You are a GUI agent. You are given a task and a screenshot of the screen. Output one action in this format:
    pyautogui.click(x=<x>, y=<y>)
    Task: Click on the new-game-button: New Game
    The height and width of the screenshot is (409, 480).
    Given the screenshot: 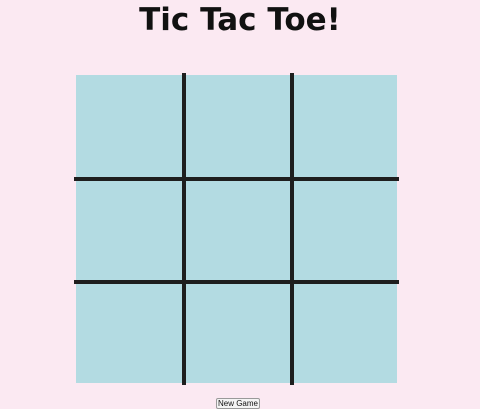 What is the action you would take?
    pyautogui.click(x=238, y=403)
    